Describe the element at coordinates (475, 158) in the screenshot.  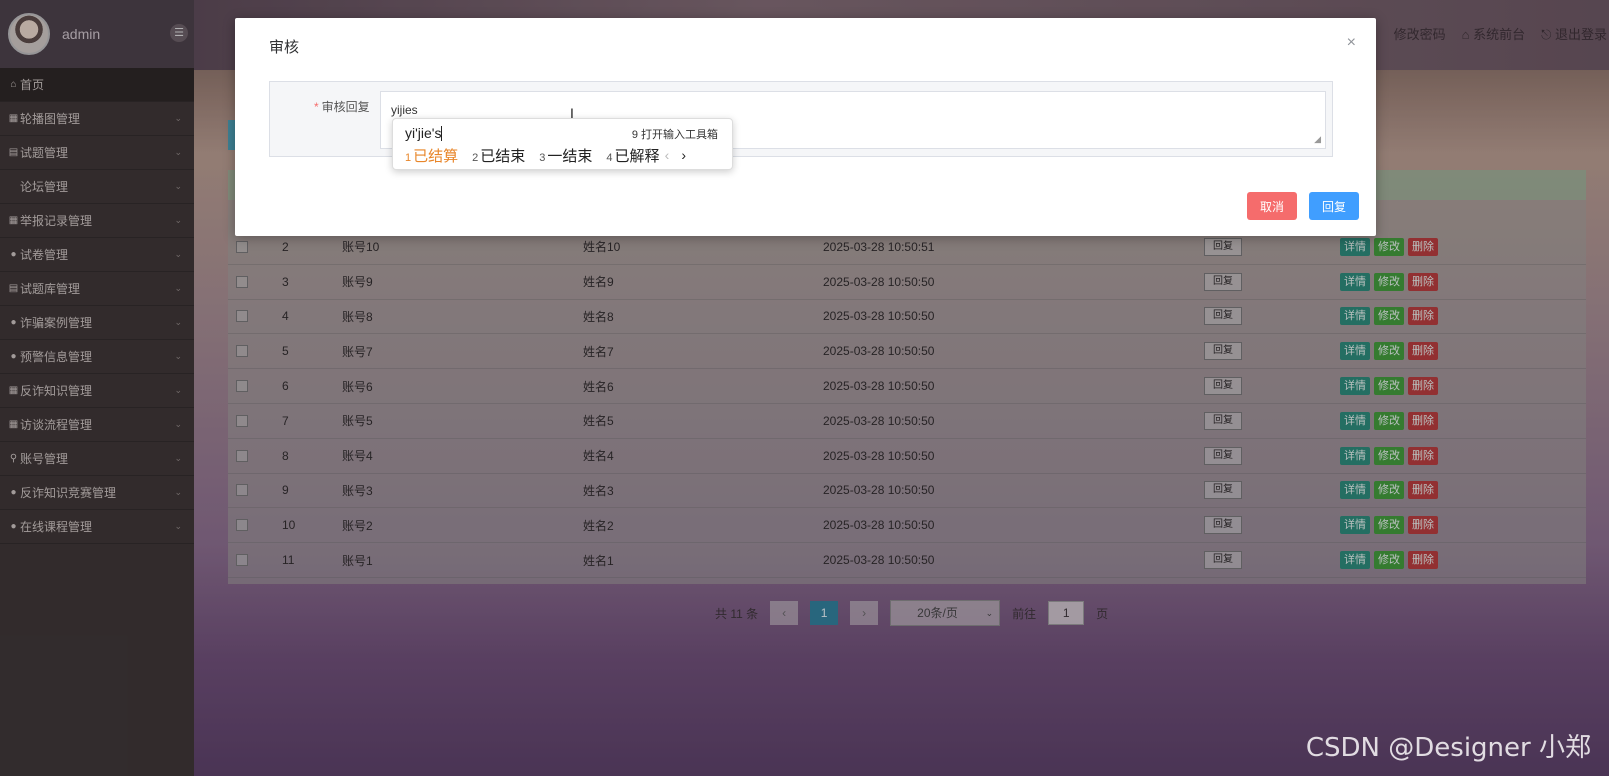
I see `ime-candidate-number: 2` at that location.